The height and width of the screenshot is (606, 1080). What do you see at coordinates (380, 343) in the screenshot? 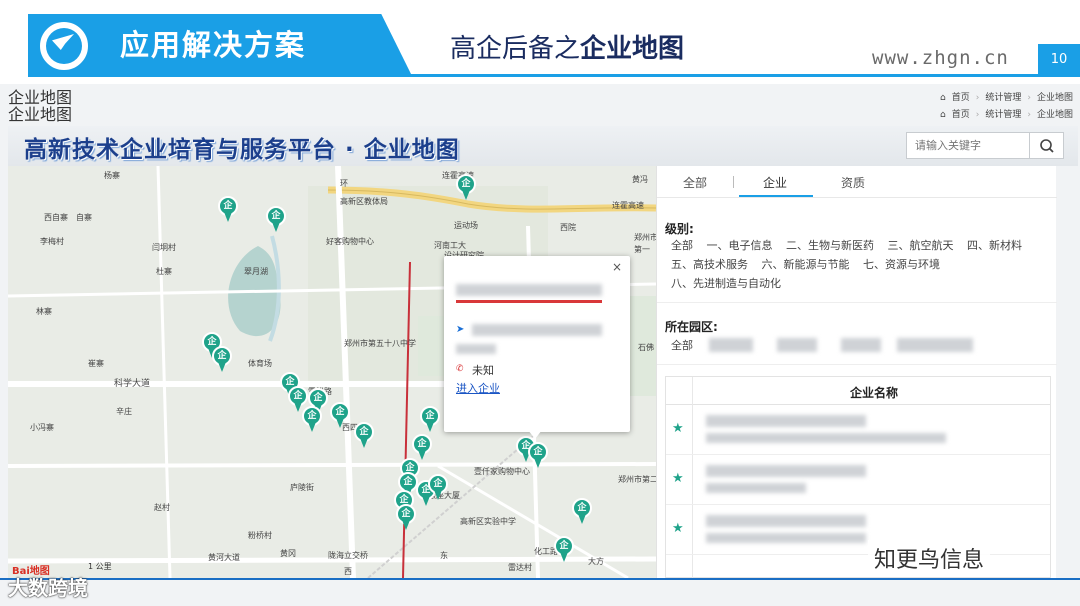
I see `map-label: 郑州市第五十八中学` at bounding box center [380, 343].